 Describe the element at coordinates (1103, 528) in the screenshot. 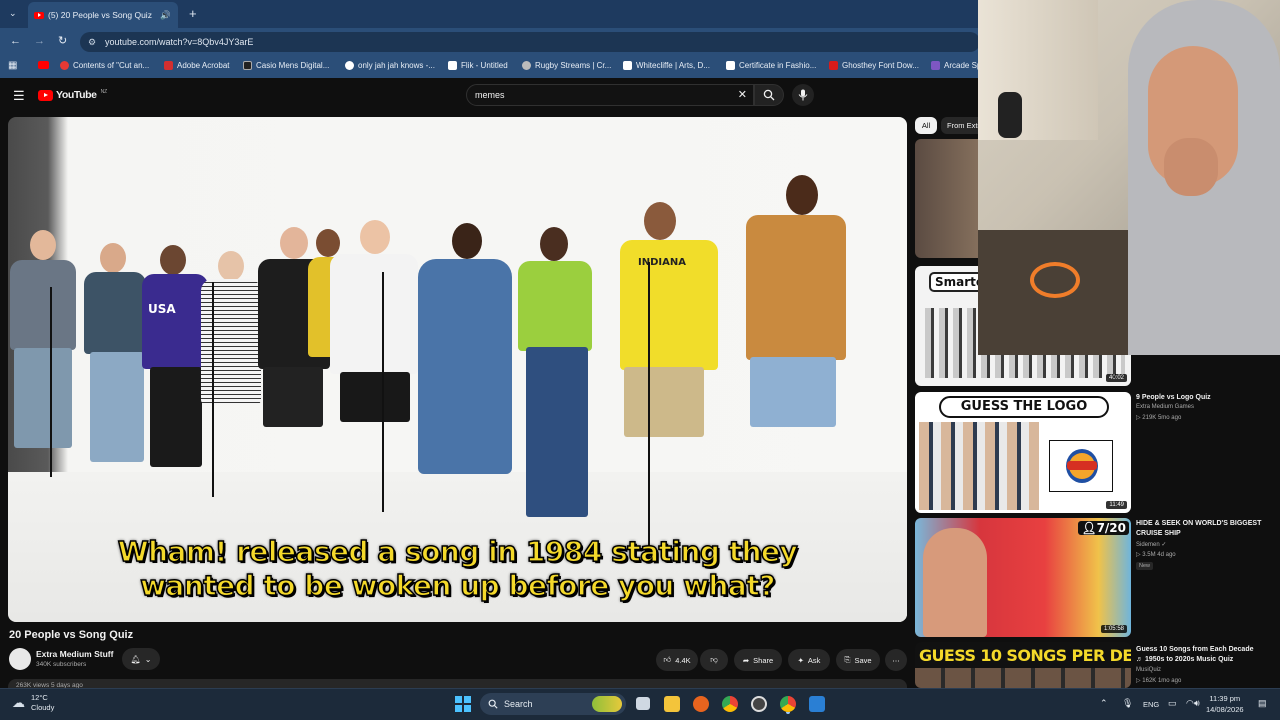

I see `thumbnail-score: 👤︎7/20` at that location.